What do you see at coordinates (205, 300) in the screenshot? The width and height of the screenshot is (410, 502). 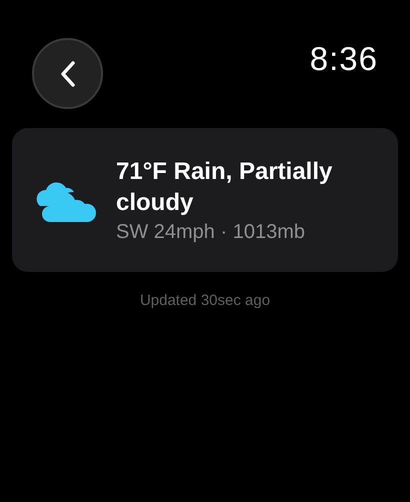 I see `update-status: Updated 30sec ago` at bounding box center [205, 300].